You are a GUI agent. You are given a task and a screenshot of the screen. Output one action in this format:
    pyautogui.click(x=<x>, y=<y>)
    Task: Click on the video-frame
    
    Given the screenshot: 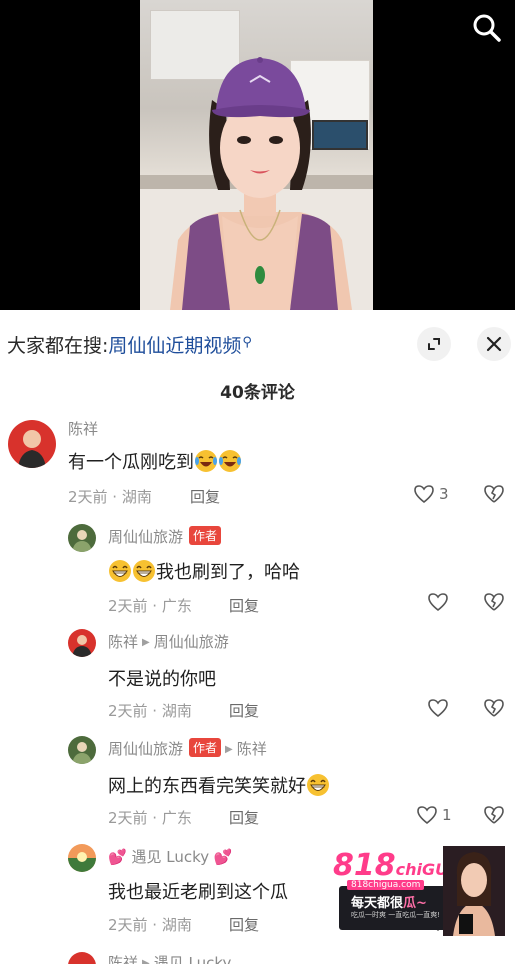 What is the action you would take?
    pyautogui.click(x=256, y=155)
    